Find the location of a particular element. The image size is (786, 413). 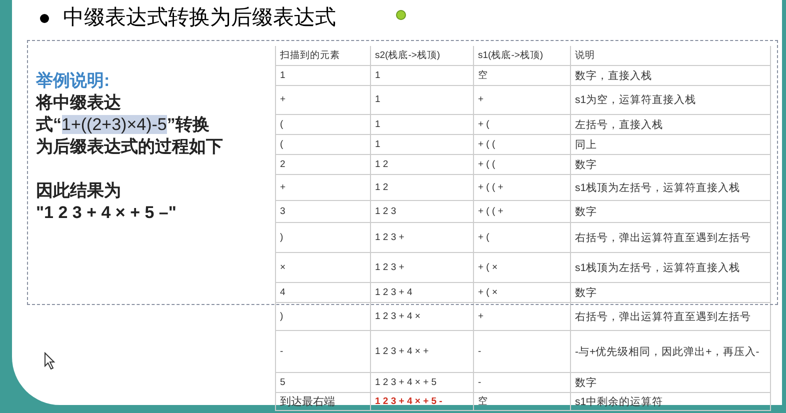

table-cell: 1 2 3 + 4 × + is located at coordinates (422, 352).